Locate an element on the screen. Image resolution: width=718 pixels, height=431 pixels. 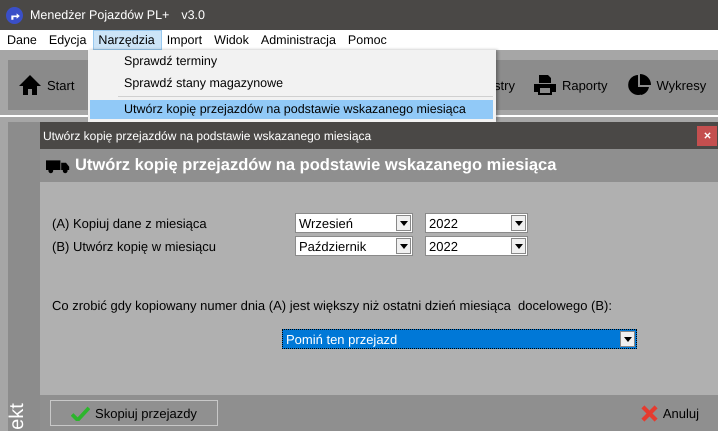
dropdown-item: Utwórz kopię przejazdów na podstawie wskazanego miesiąca is located at coordinates (291, 109).